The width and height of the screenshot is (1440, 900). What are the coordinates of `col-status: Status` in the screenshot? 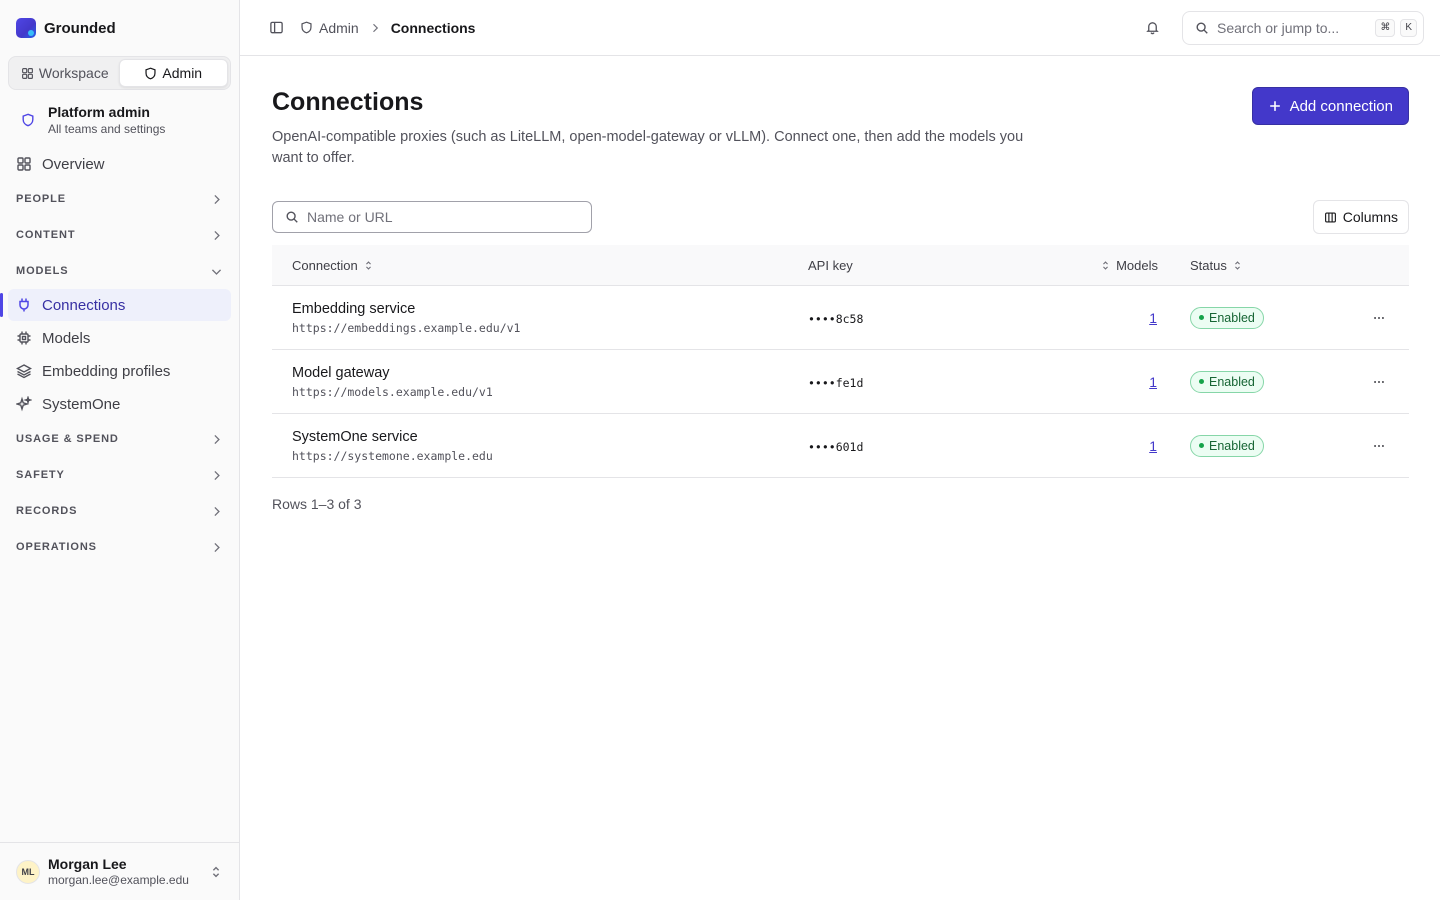 It's located at (1253, 265).